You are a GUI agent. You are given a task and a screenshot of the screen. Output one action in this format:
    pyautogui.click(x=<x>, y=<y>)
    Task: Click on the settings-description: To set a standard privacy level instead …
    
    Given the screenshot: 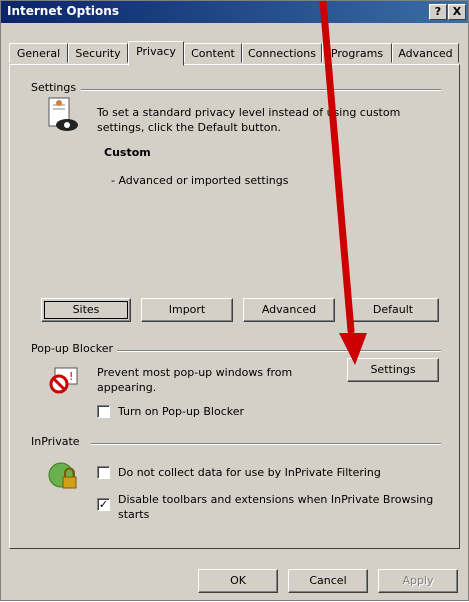 What is the action you would take?
    pyautogui.click(x=249, y=120)
    